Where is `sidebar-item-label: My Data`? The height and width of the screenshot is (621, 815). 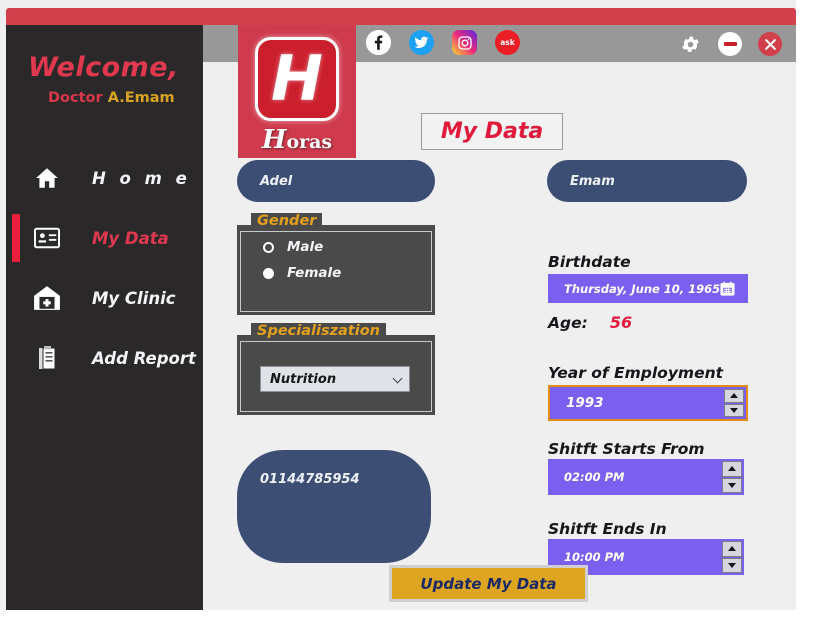
sidebar-item-label: My Data is located at coordinates (130, 238).